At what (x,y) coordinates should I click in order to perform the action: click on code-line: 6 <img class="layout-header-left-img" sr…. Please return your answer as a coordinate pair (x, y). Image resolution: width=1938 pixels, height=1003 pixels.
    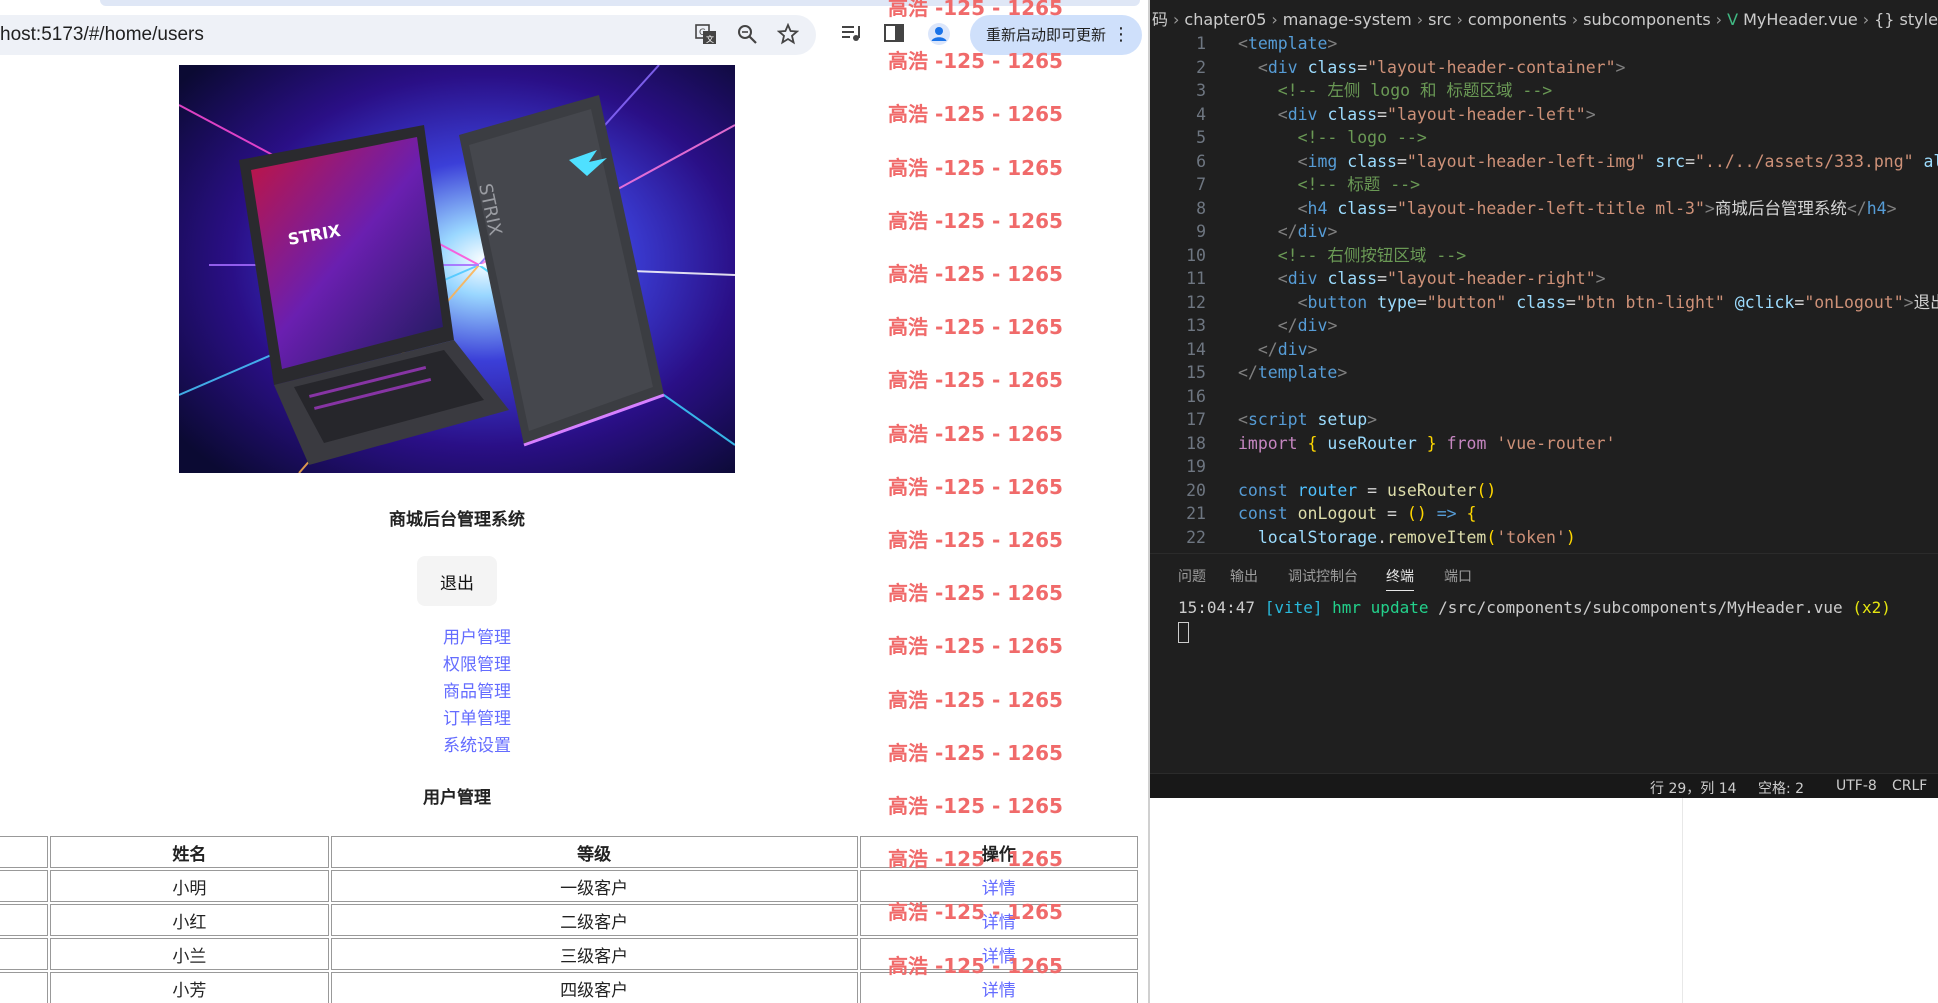
    Looking at the image, I should click on (1544, 162).